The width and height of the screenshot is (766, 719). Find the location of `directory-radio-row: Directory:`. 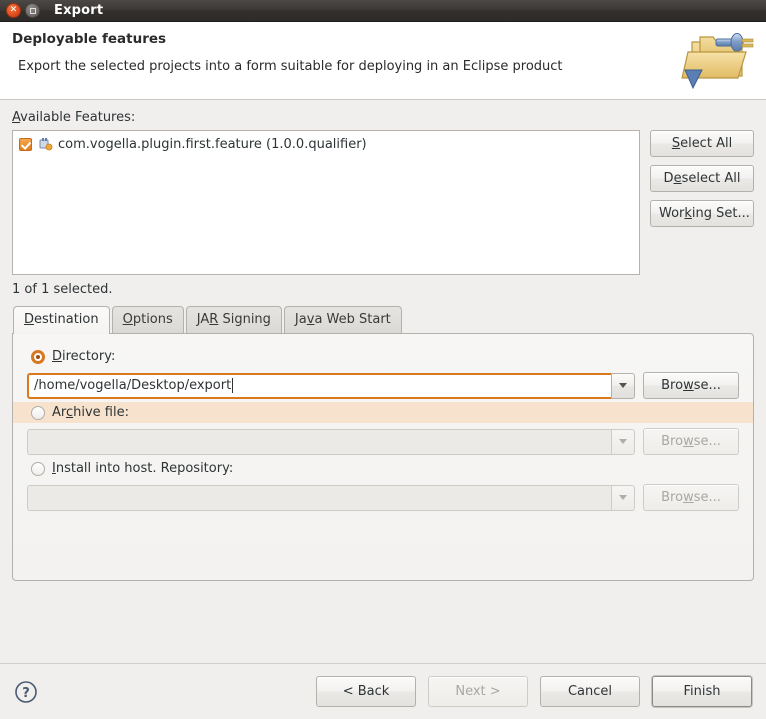

directory-radio-row: Directory: is located at coordinates (383, 356).